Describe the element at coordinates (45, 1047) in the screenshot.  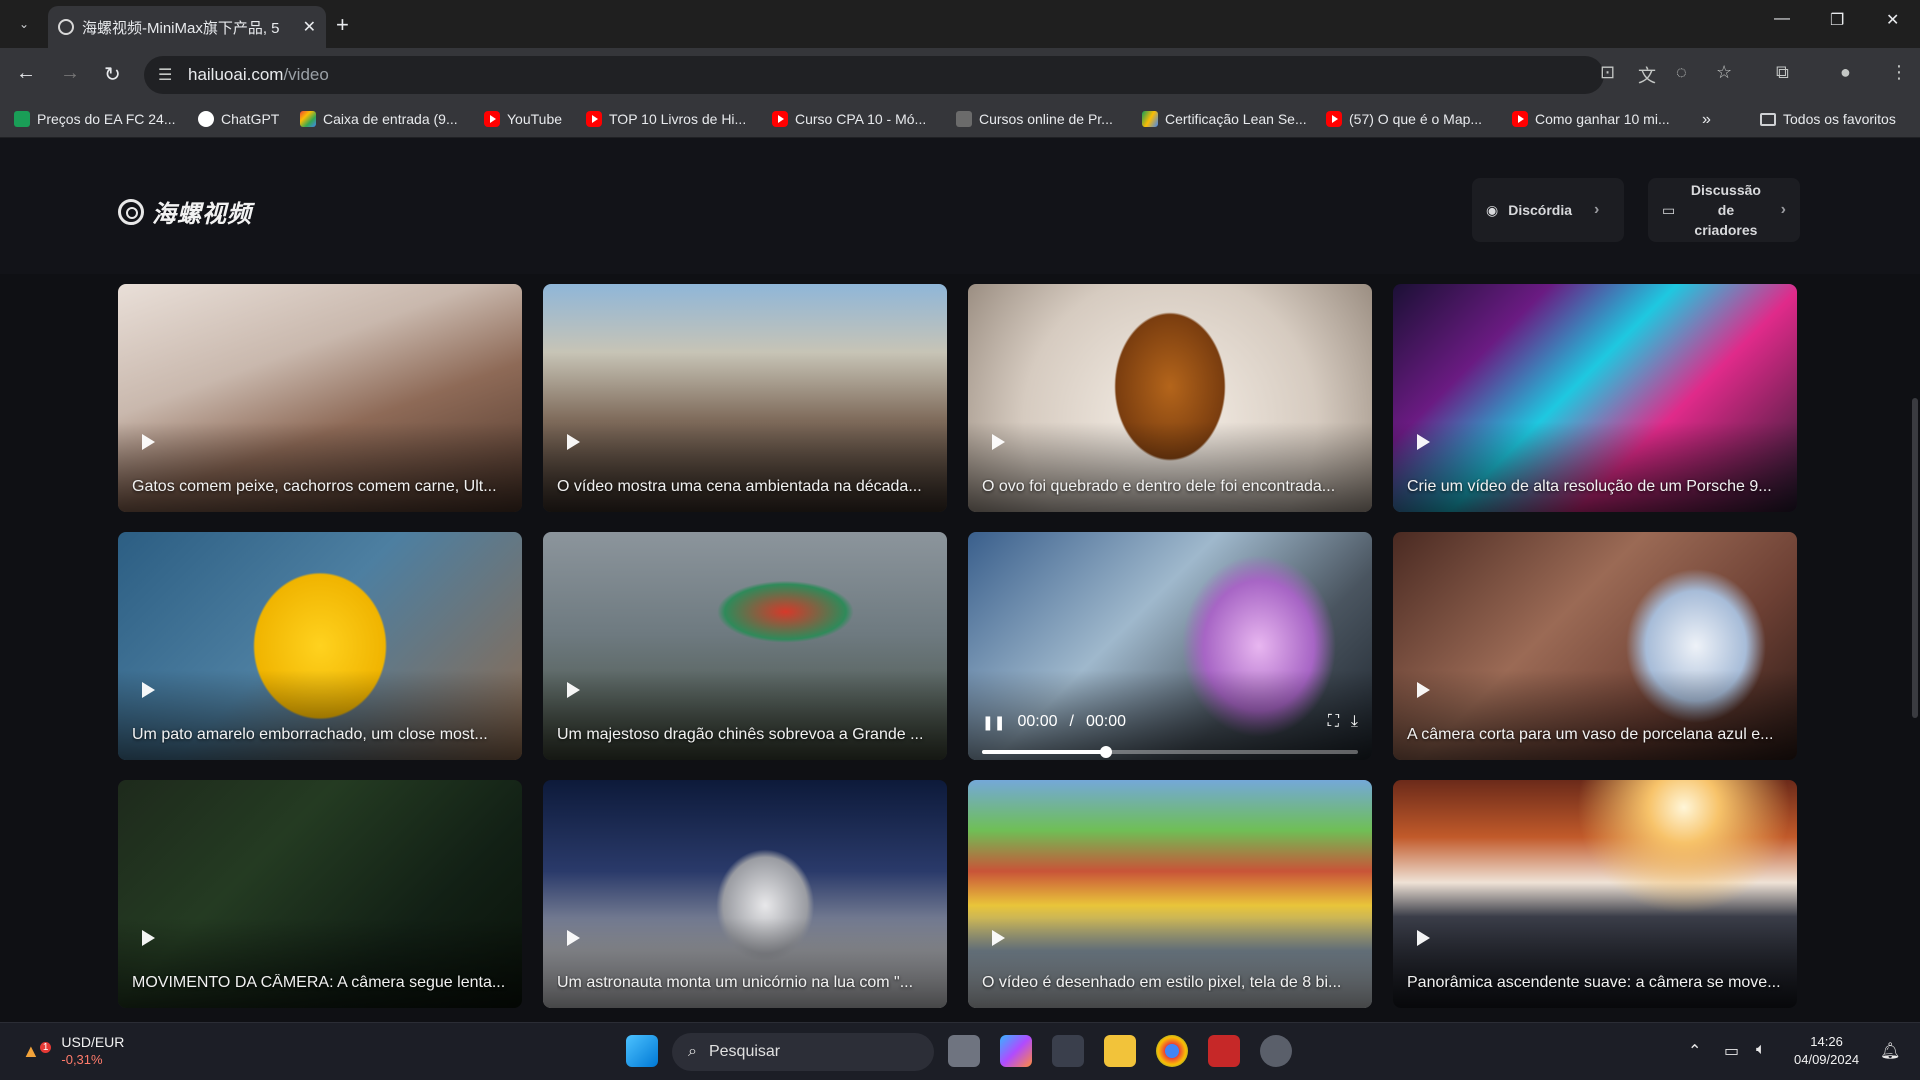
I see `stock-badge: 1` at that location.